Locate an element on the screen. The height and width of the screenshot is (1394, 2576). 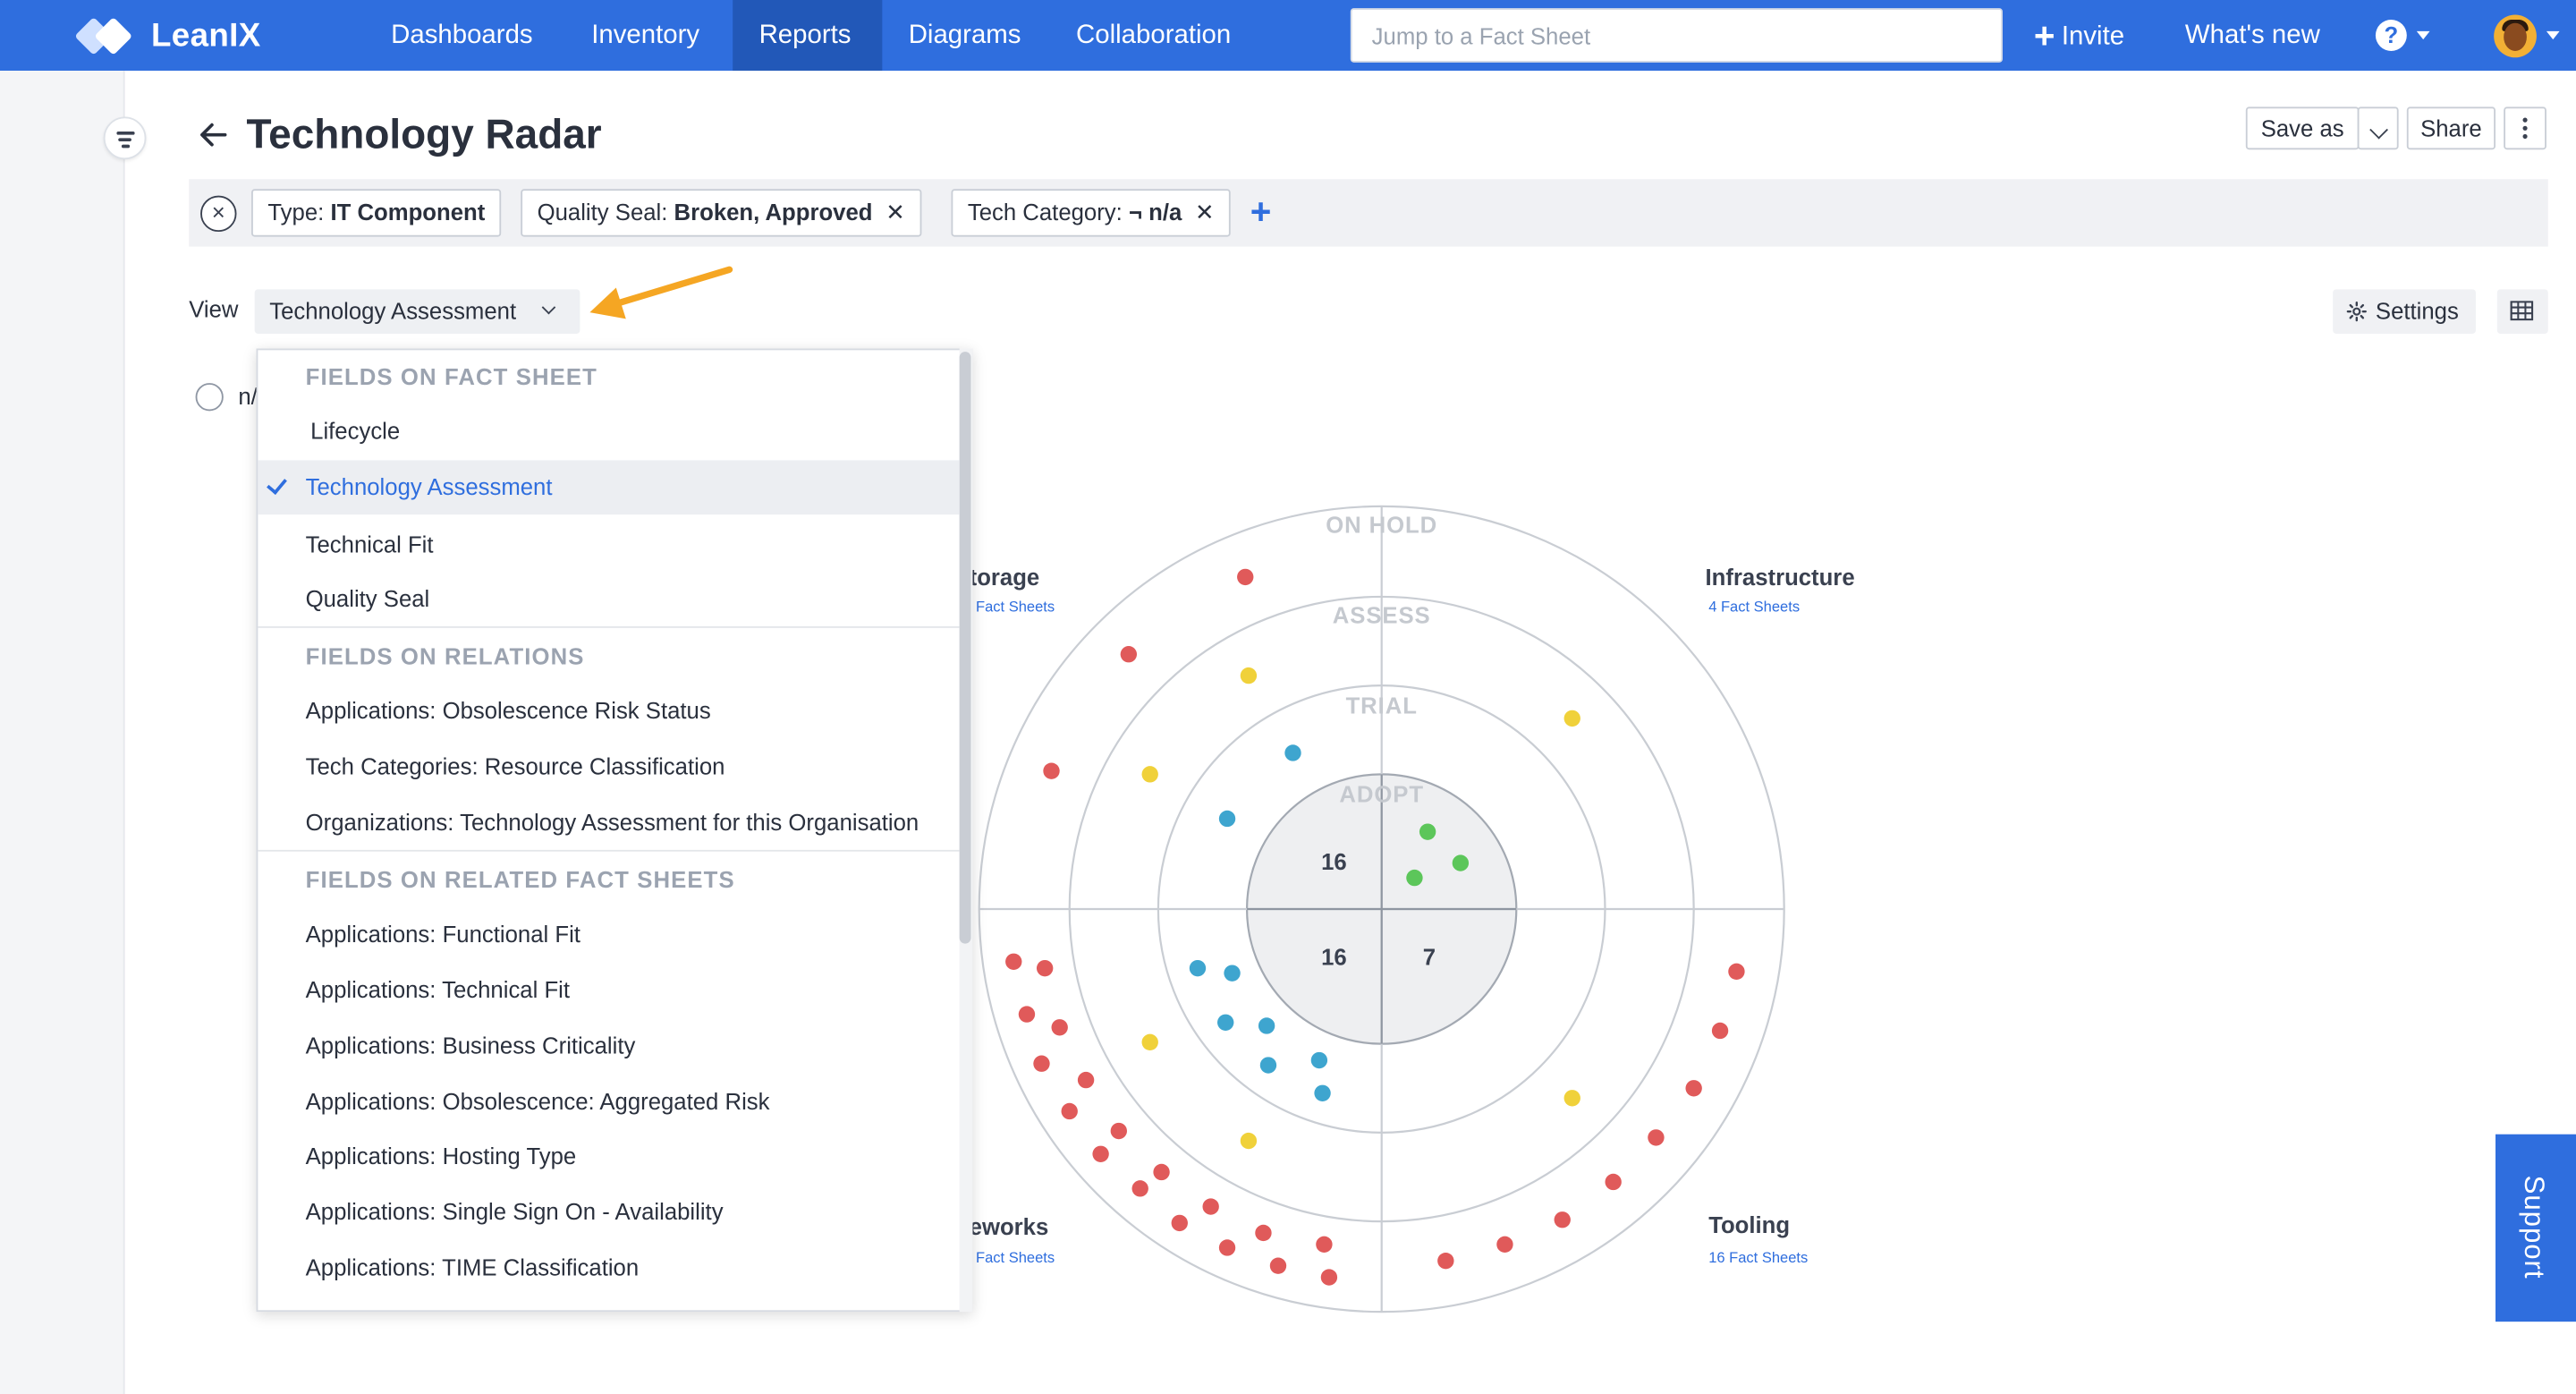
filter-chip-type: Type: IT Component is located at coordinates (376, 213).